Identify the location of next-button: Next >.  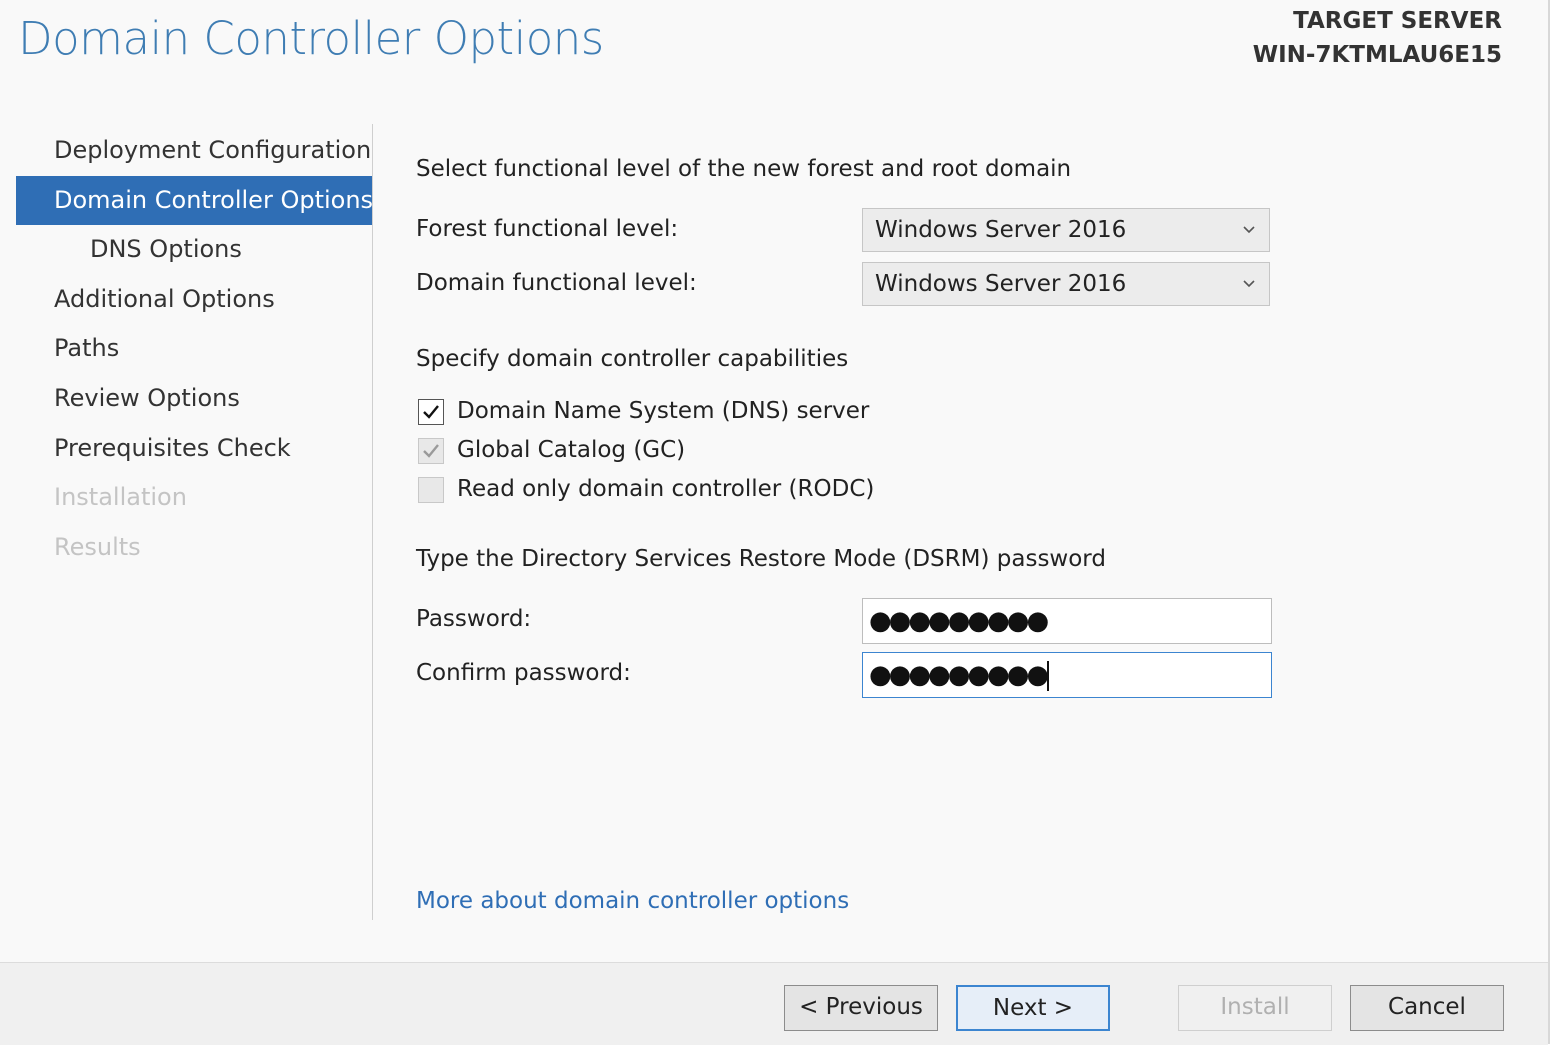
(1033, 1008).